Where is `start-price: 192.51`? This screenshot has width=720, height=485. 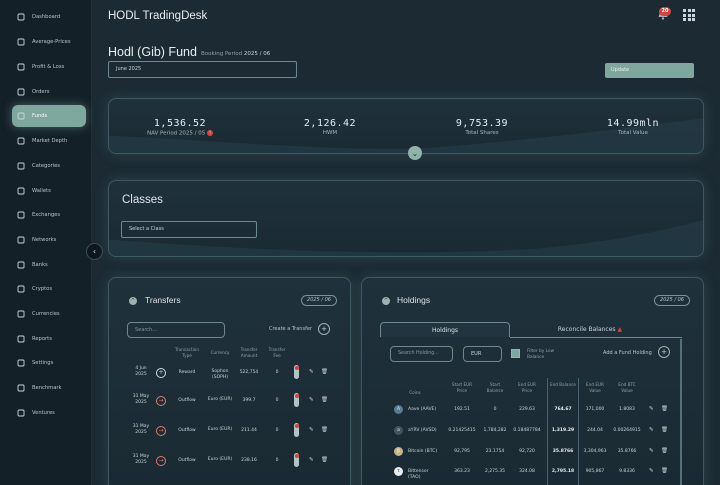 start-price: 192.51 is located at coordinates (462, 409).